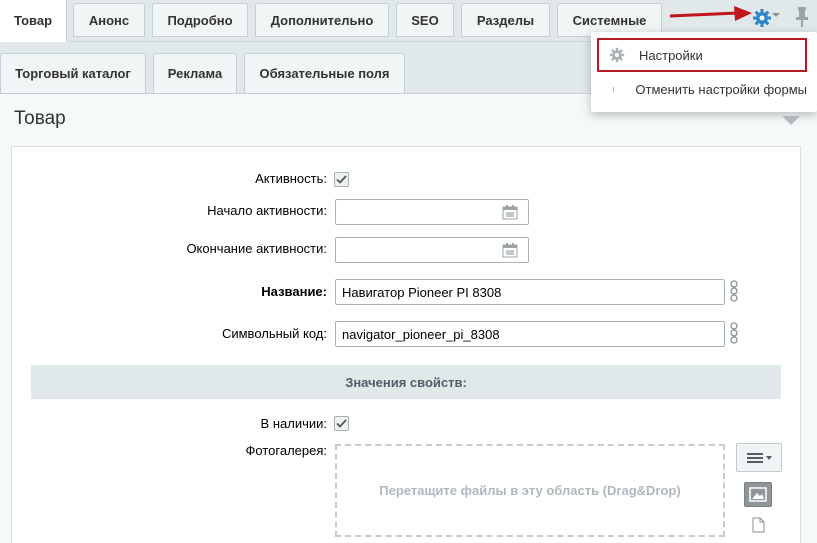 Image resolution: width=817 pixels, height=543 pixels. I want to click on menu-item-label: Настройки, so click(671, 55).